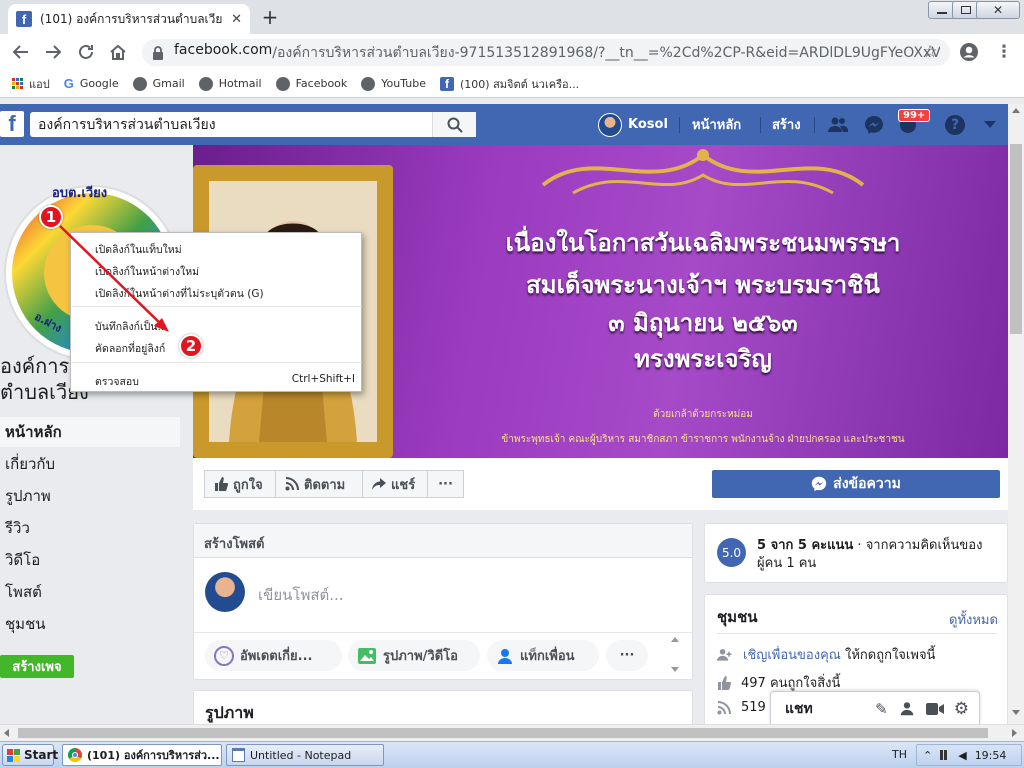 Image resolution: width=1024 pixels, height=768 pixels. I want to click on bookmark-youtube: YouTube, so click(393, 83).